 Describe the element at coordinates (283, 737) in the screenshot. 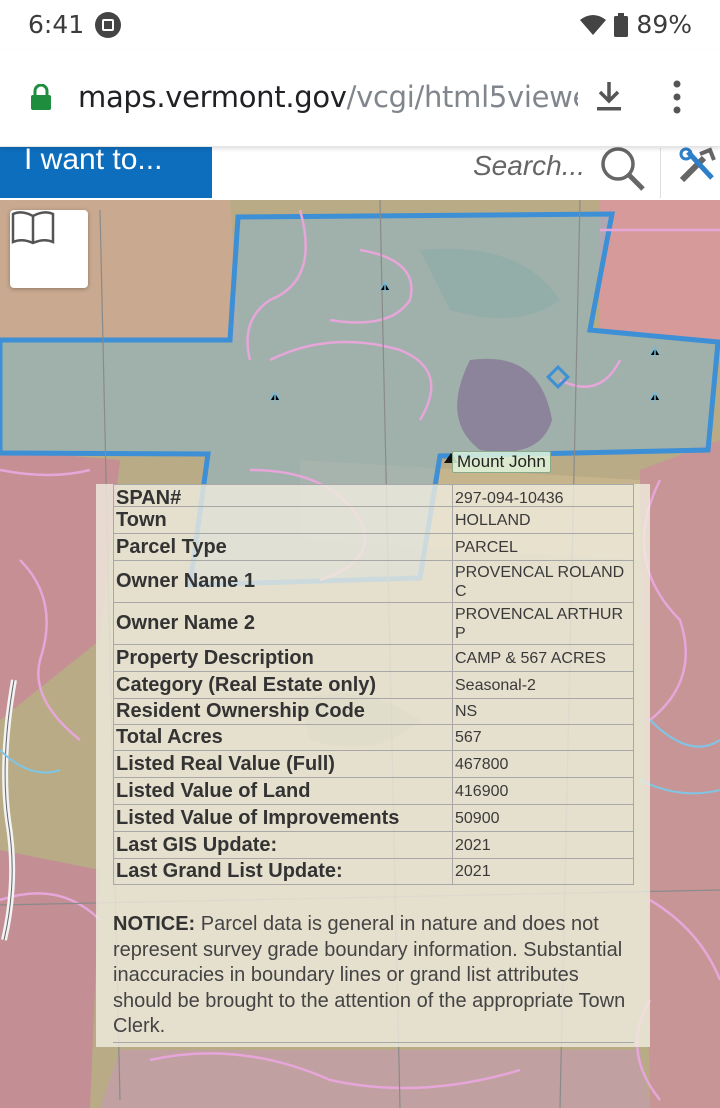

I see `attribute-name: Total Acres` at that location.